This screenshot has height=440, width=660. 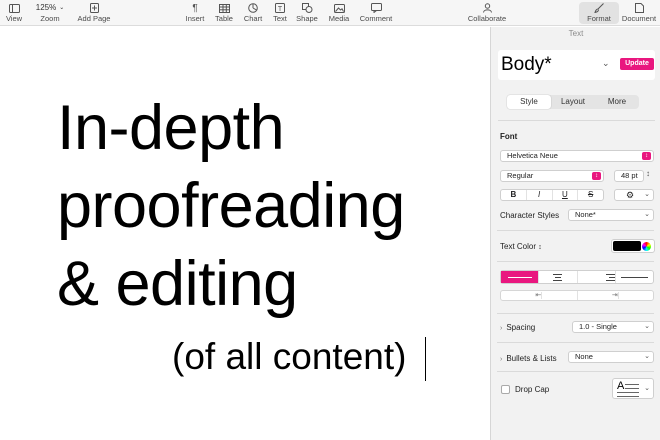 What do you see at coordinates (566, 195) in the screenshot?
I see `underline-button: U` at bounding box center [566, 195].